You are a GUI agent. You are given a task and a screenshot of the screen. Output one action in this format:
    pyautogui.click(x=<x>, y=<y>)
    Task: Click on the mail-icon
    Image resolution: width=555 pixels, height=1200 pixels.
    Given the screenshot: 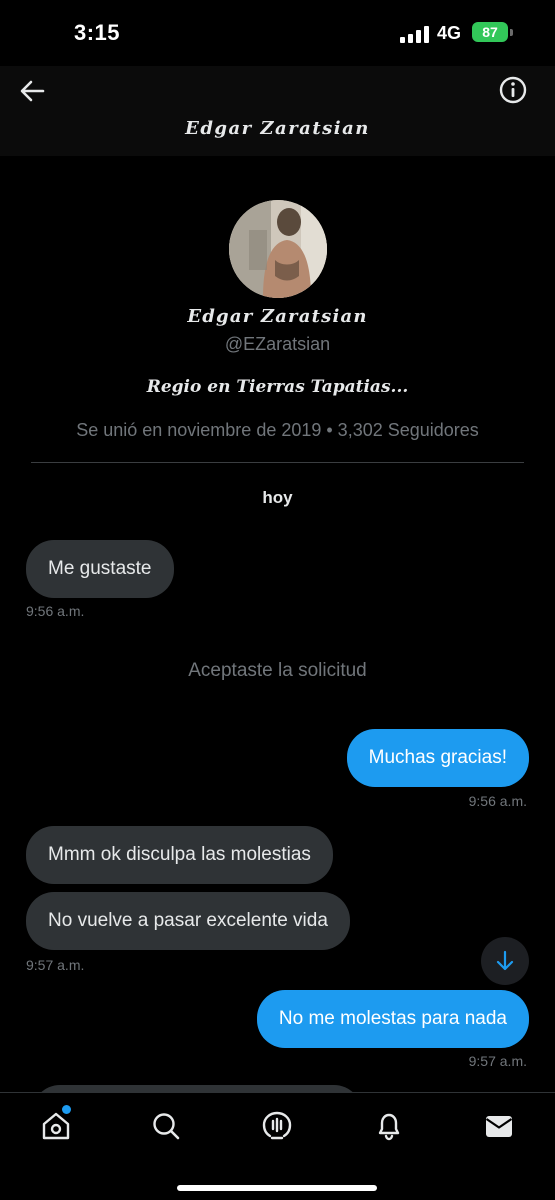 What is the action you would take?
    pyautogui.click(x=499, y=1126)
    